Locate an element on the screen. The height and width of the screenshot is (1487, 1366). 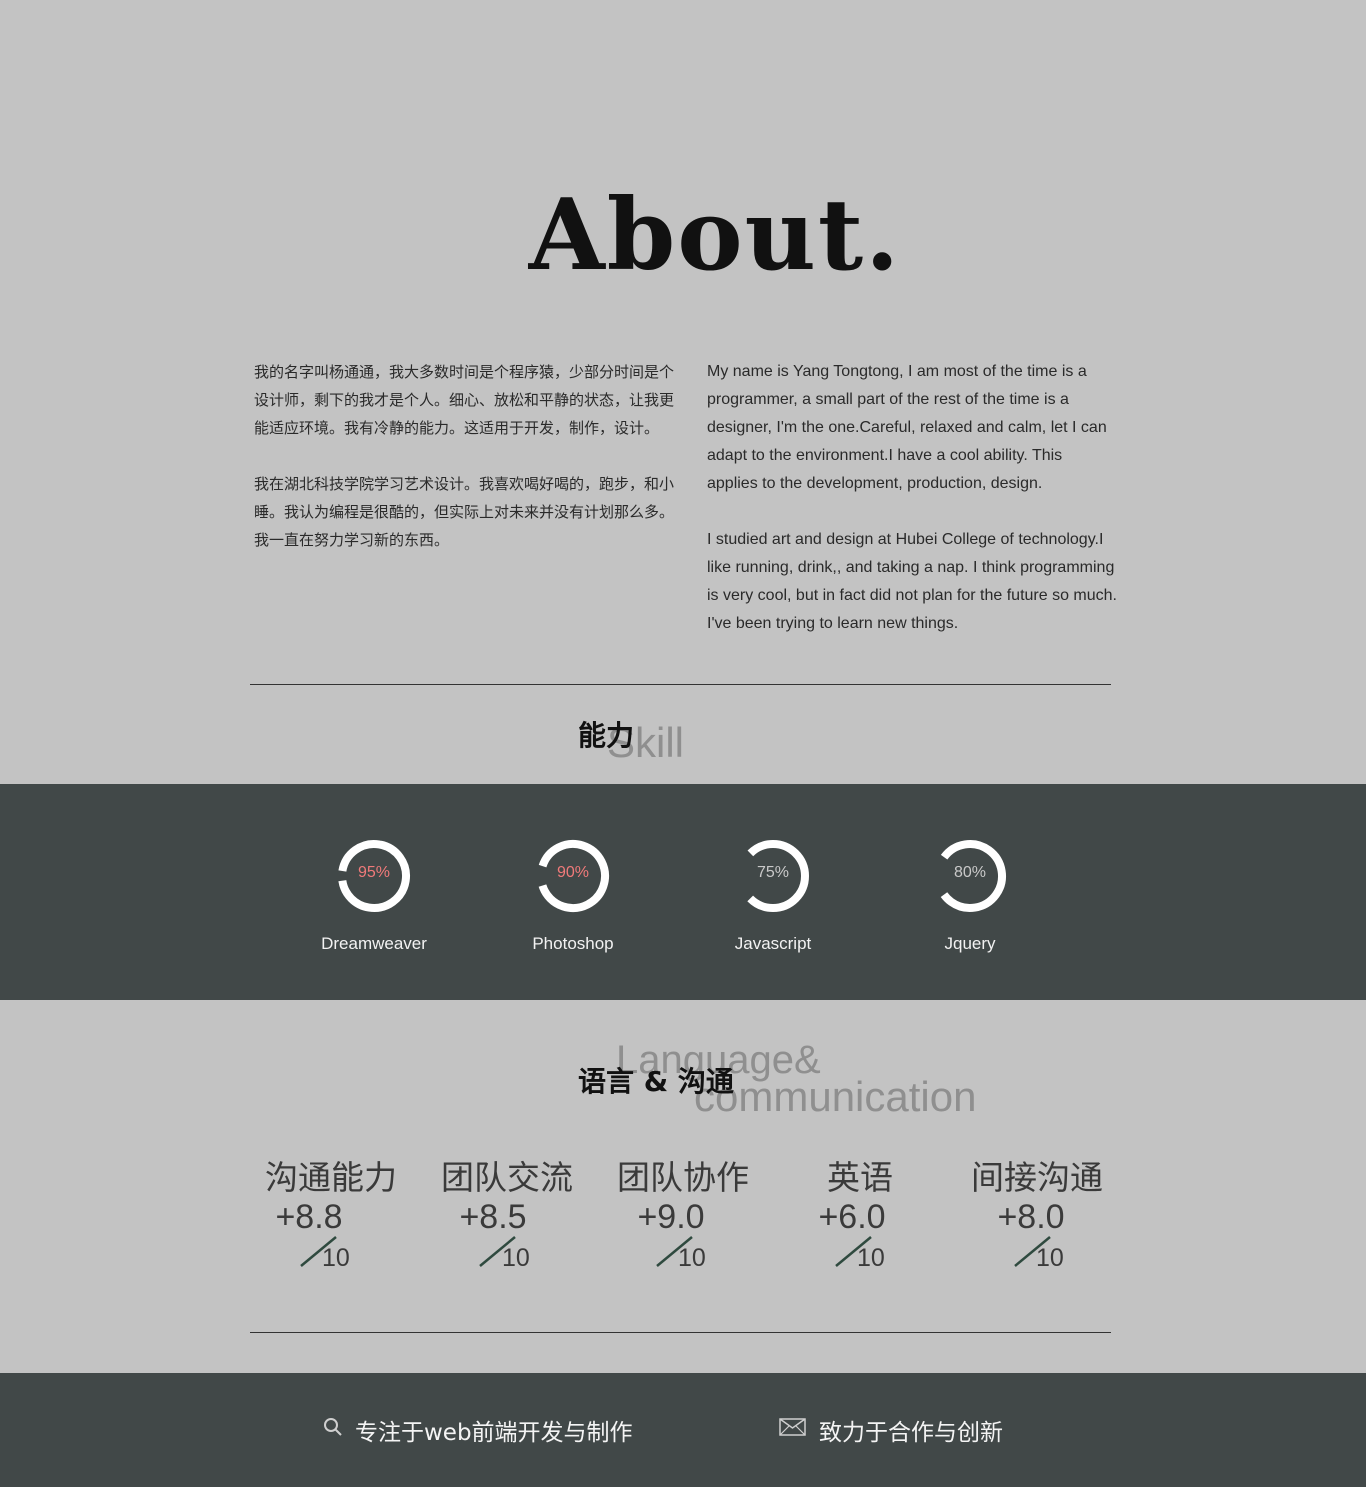
stat-label: 英语 is located at coordinates (860, 1177).